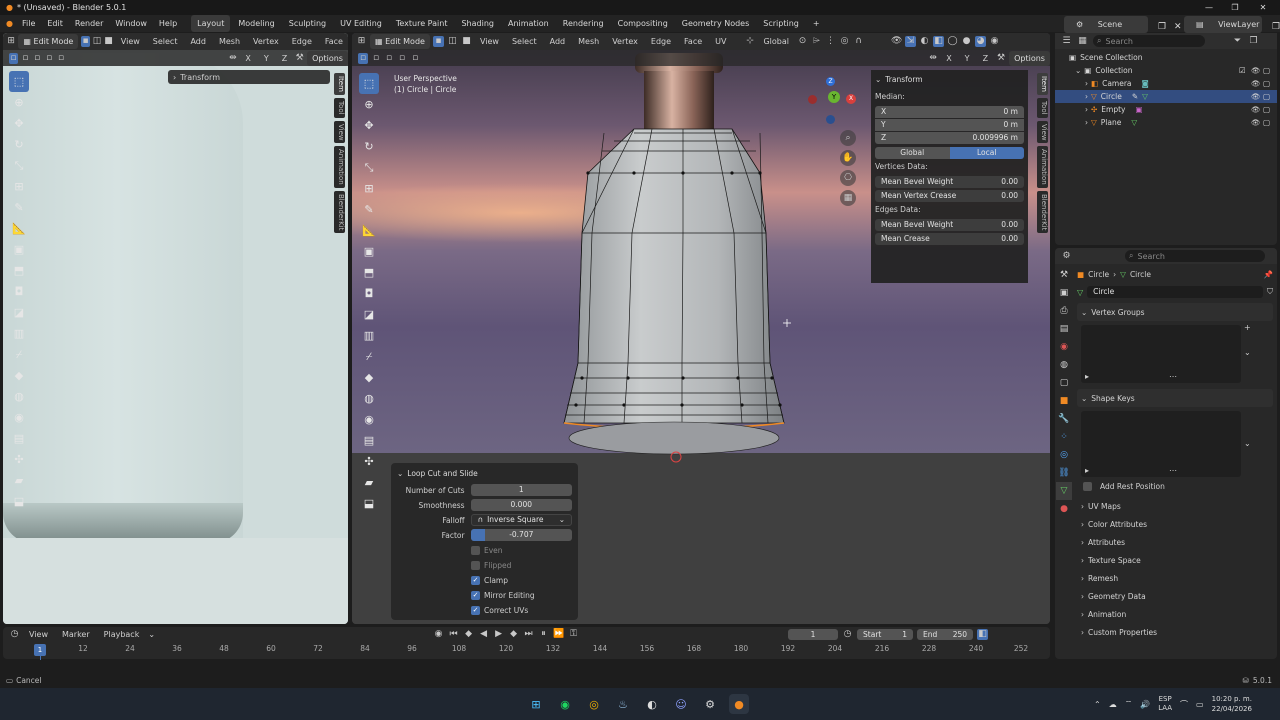 This screenshot has height=720, width=1280. I want to click on add-workspace-button: +, so click(816, 23).